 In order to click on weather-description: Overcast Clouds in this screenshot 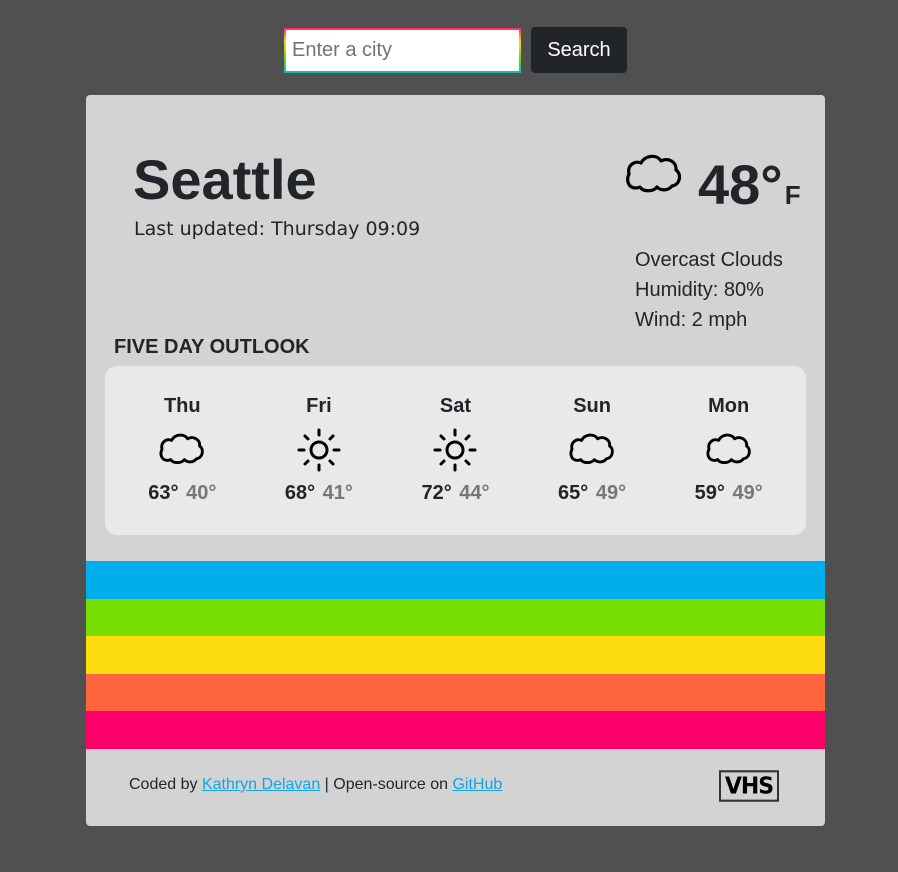, I will do `click(709, 260)`.